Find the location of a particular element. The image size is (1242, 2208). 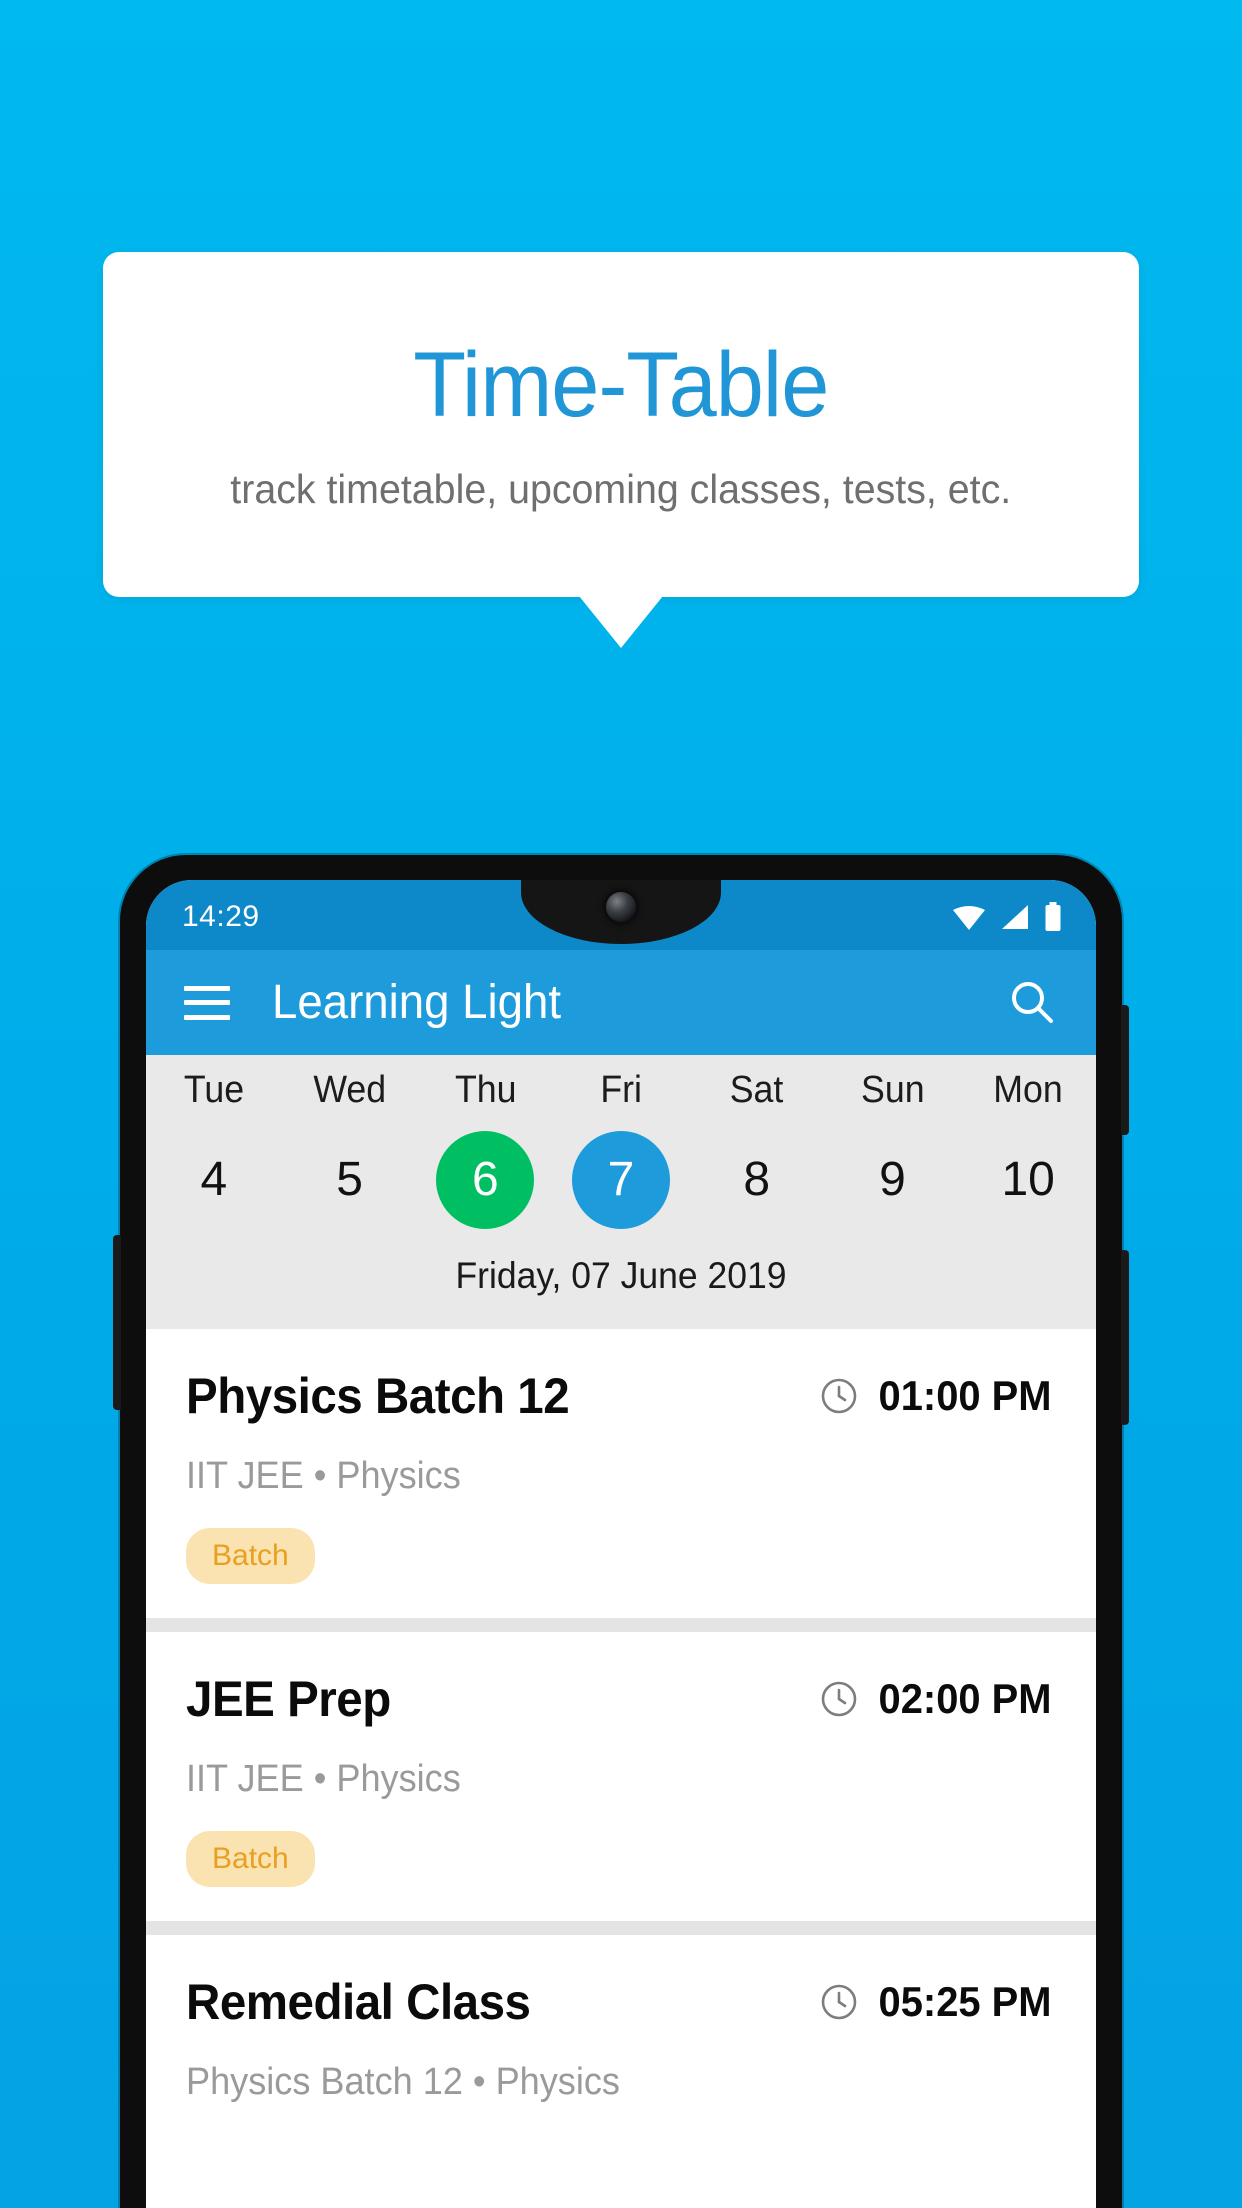

phone-left-button is located at coordinates (117, 1322).